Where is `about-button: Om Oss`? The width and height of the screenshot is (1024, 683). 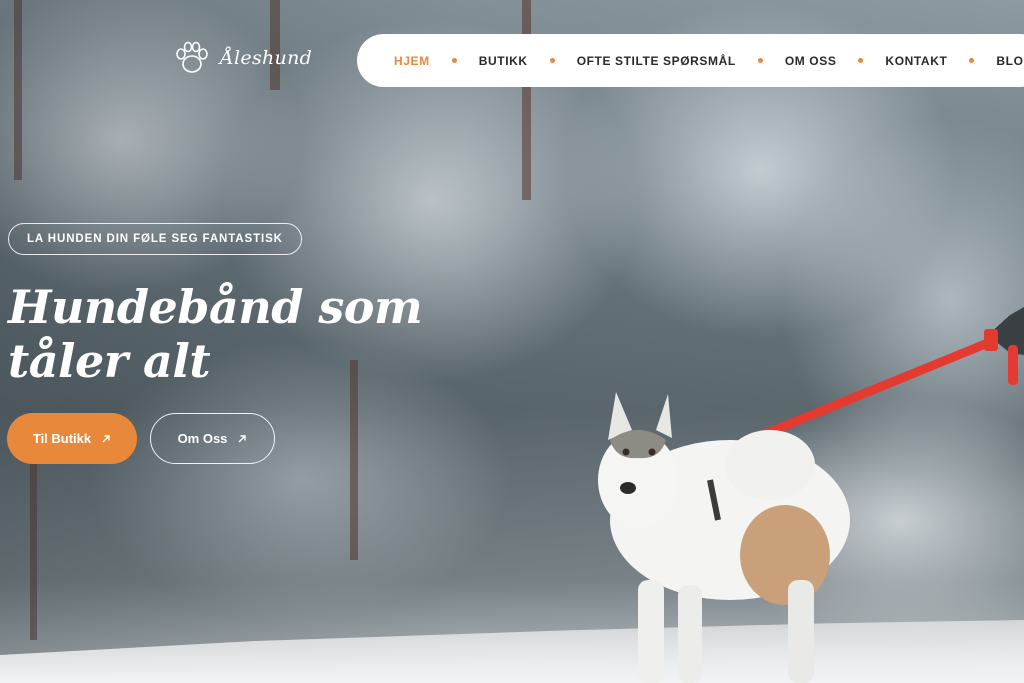
about-button: Om Oss is located at coordinates (212, 438).